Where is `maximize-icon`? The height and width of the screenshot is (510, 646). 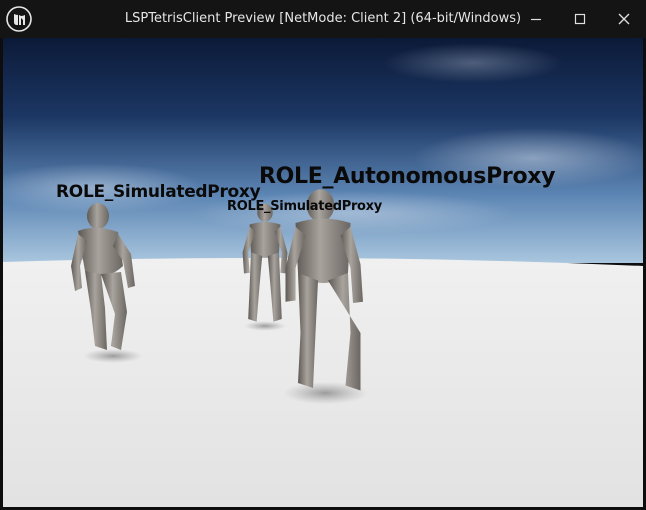
maximize-icon is located at coordinates (580, 19).